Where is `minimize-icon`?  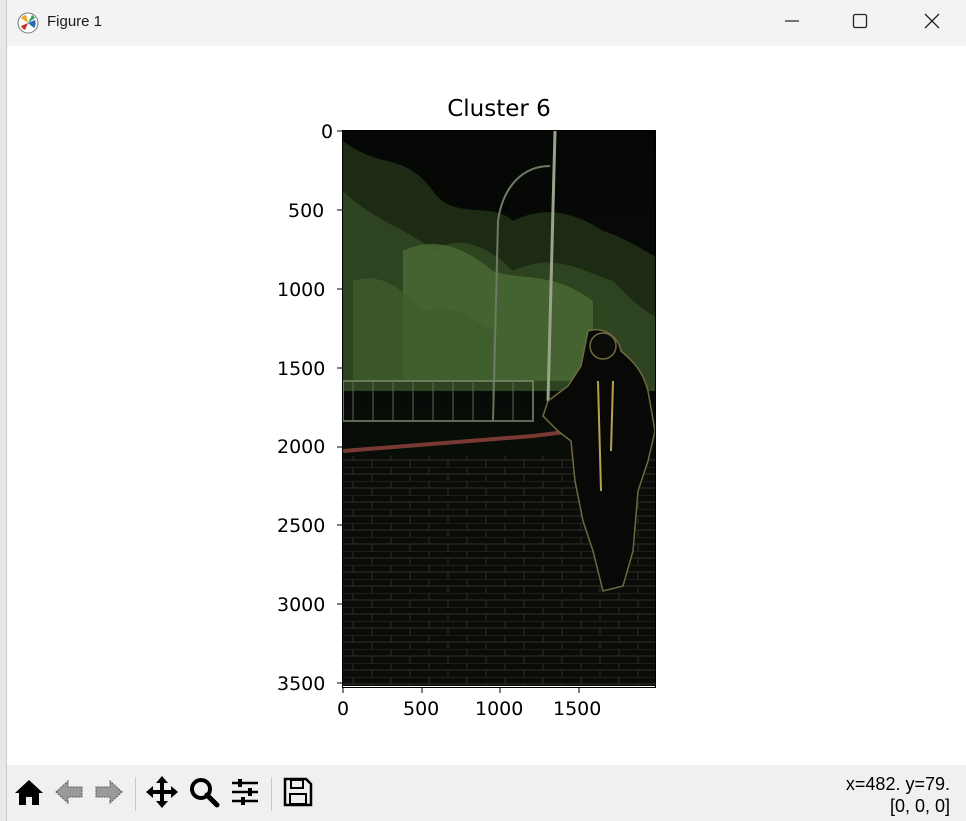 minimize-icon is located at coordinates (792, 23).